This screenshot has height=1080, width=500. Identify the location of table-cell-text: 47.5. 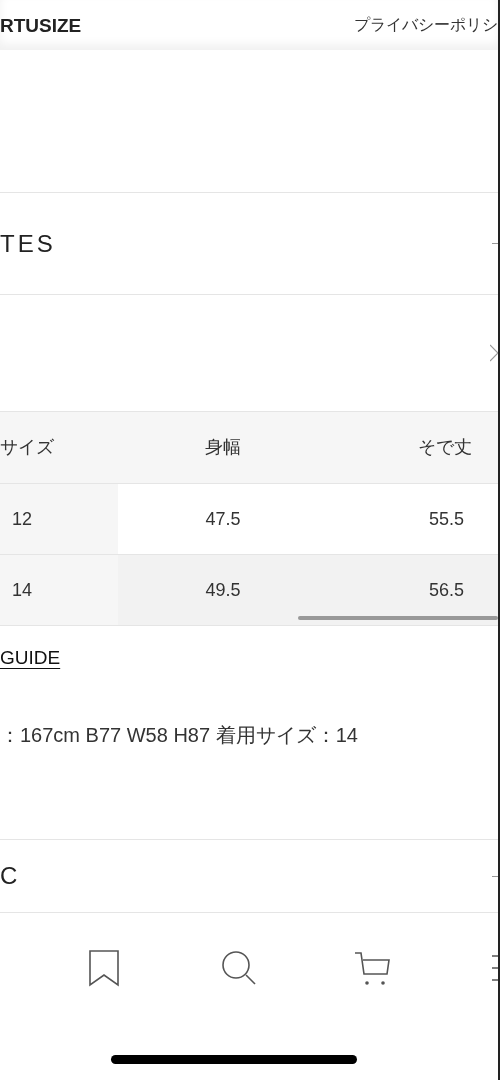
(223, 519).